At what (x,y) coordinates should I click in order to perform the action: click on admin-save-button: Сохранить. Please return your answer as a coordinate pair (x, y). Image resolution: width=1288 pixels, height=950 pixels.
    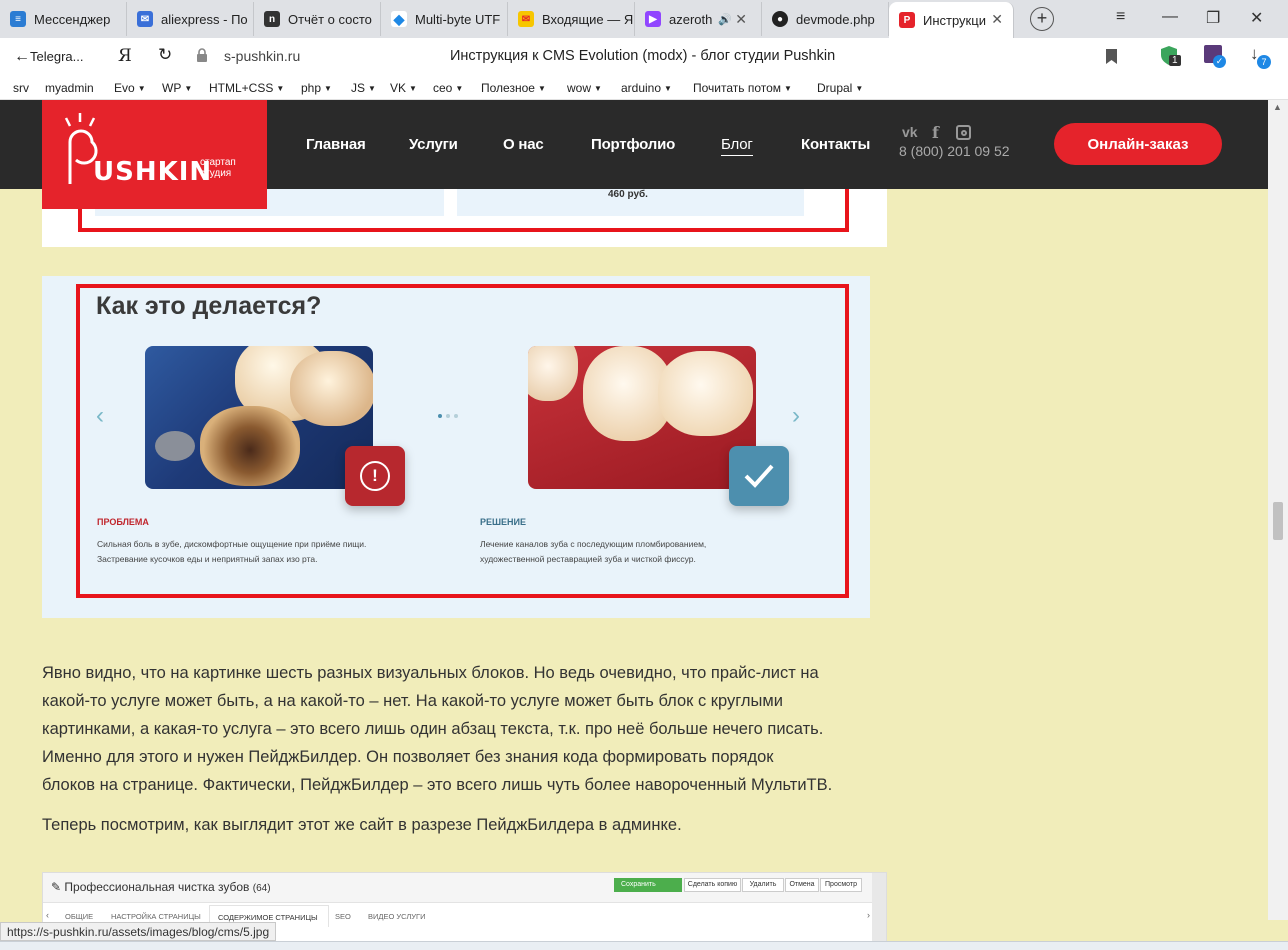
    Looking at the image, I should click on (648, 885).